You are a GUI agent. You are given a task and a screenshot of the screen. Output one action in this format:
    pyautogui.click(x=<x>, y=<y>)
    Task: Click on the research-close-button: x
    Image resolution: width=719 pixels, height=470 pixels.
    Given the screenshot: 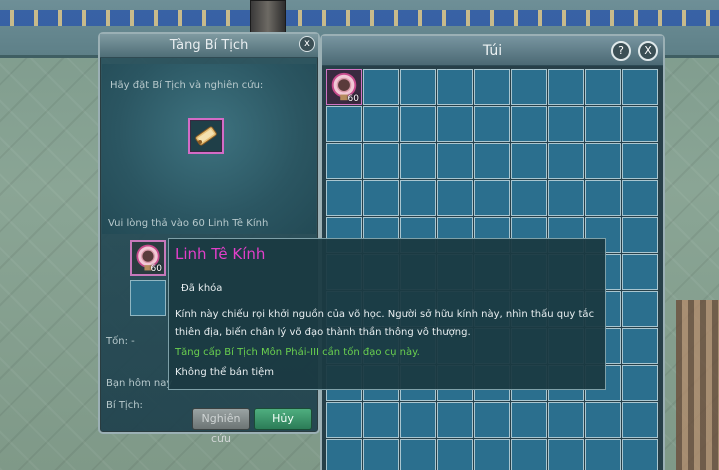 What is the action you would take?
    pyautogui.click(x=307, y=44)
    